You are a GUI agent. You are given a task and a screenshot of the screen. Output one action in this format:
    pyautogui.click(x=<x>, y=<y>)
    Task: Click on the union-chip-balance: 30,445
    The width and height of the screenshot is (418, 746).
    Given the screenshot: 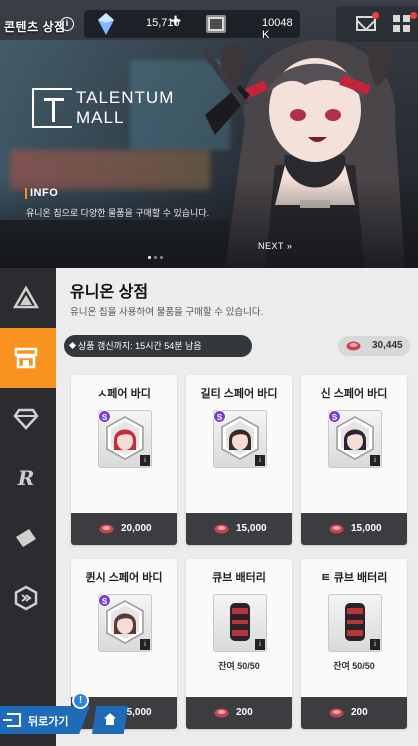 What is the action you would take?
    pyautogui.click(x=374, y=346)
    